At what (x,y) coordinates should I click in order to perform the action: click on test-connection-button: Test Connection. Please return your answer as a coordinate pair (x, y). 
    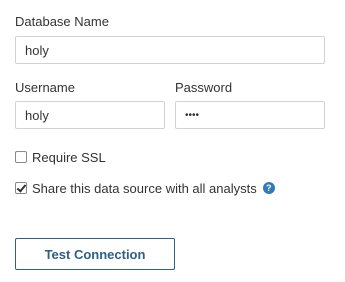
    Looking at the image, I should click on (95, 254).